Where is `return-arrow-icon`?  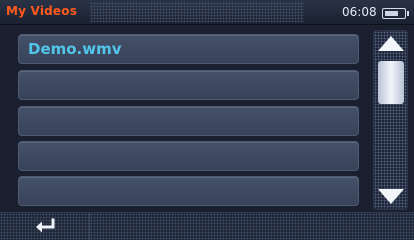
return-arrow-icon is located at coordinates (45, 225).